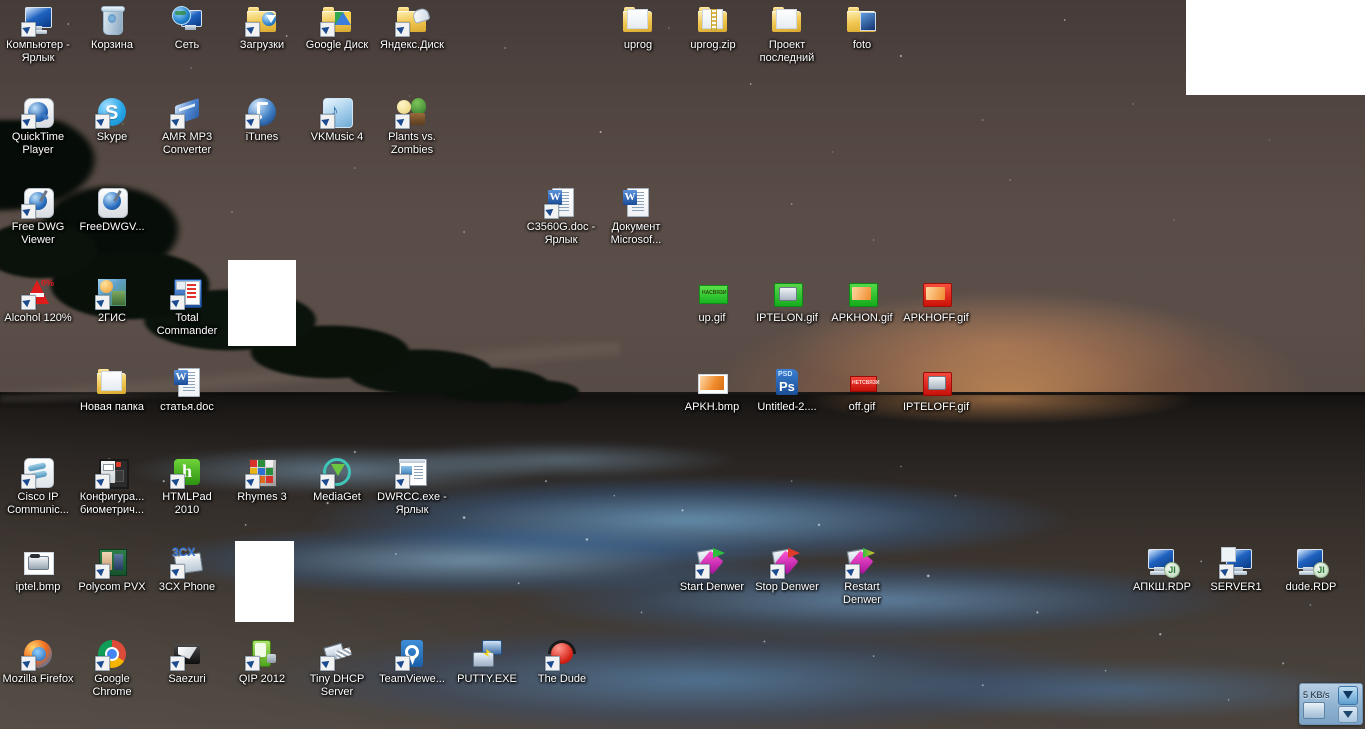 Image resolution: width=1365 pixels, height=729 pixels. I want to click on folder-icon, so click(638, 20).